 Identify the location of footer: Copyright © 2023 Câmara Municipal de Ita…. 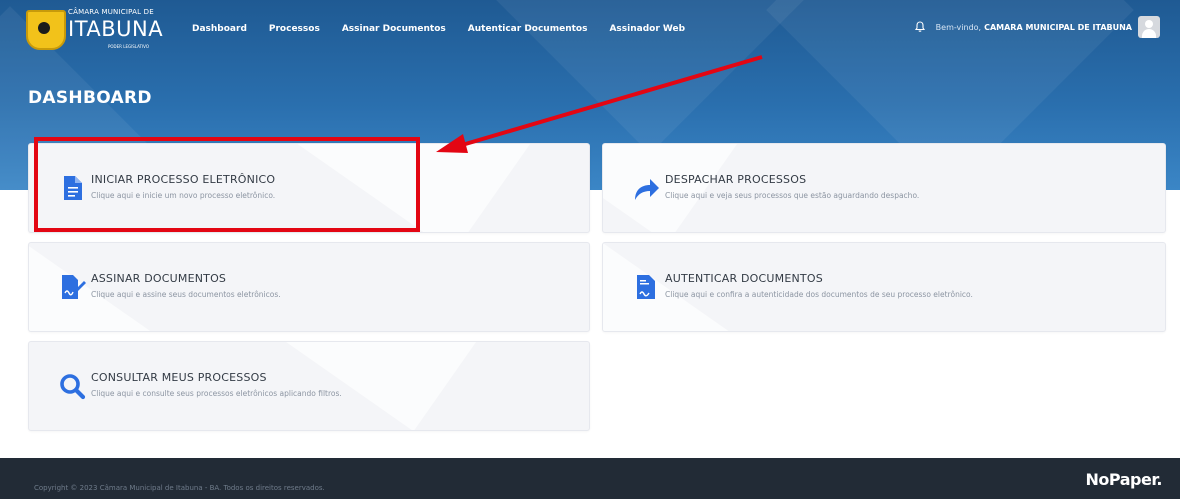
(590, 478).